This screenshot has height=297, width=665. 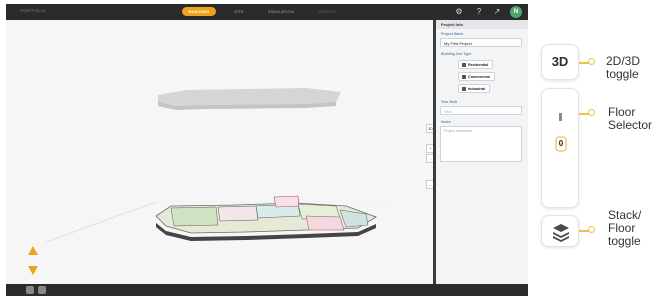 I want to click on year-built-label: Year Built, so click(x=449, y=102).